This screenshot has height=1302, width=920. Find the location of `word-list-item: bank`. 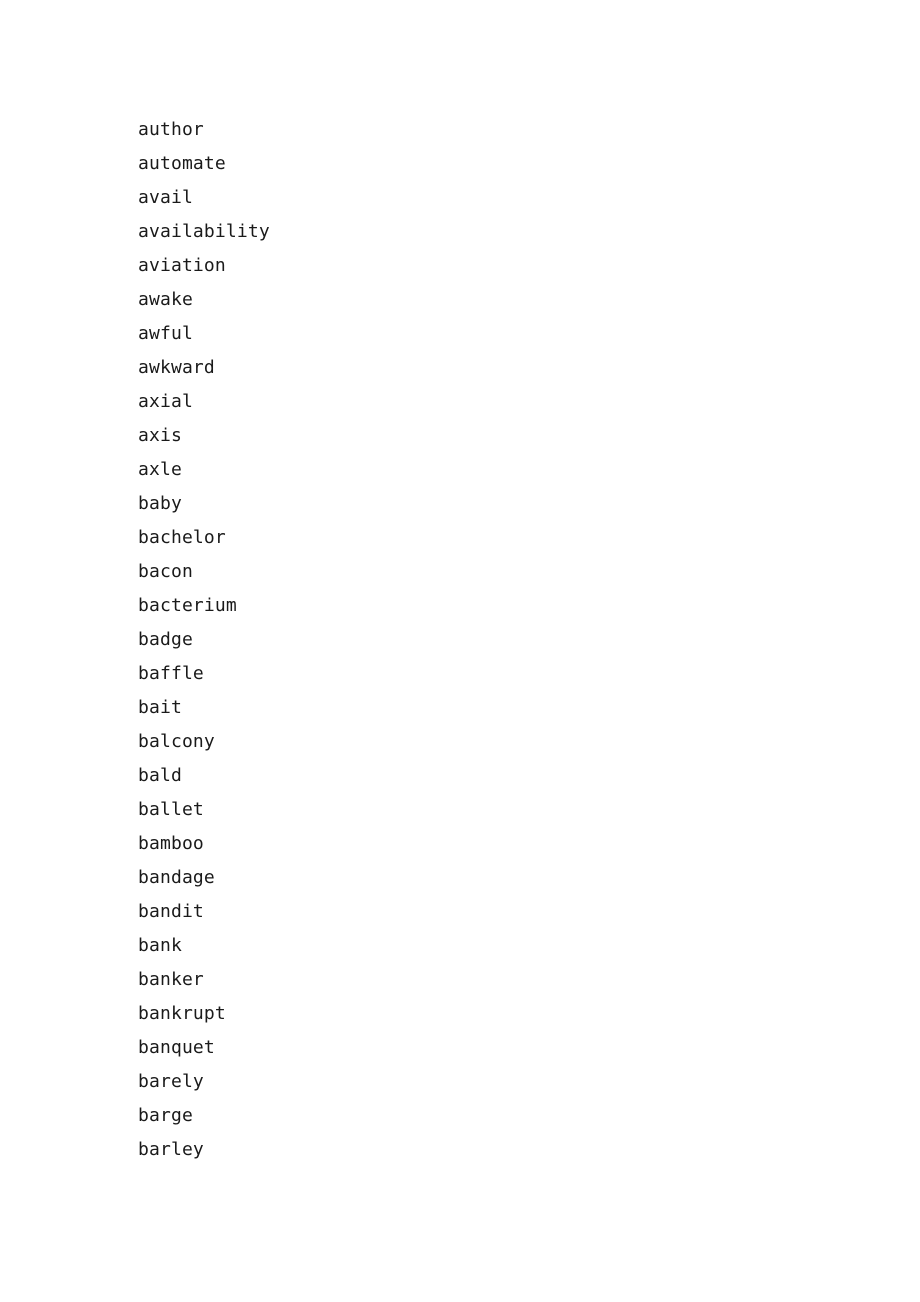

word-list-item: bank is located at coordinates (160, 945).